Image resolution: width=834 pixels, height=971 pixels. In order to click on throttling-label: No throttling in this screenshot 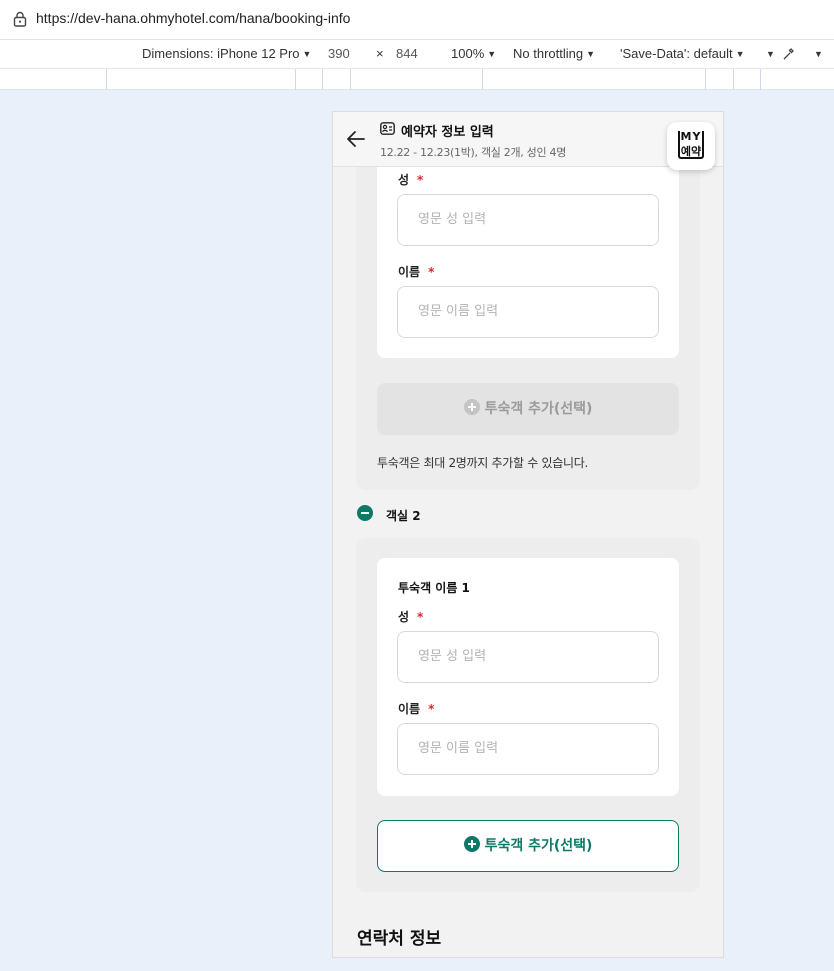, I will do `click(548, 53)`.